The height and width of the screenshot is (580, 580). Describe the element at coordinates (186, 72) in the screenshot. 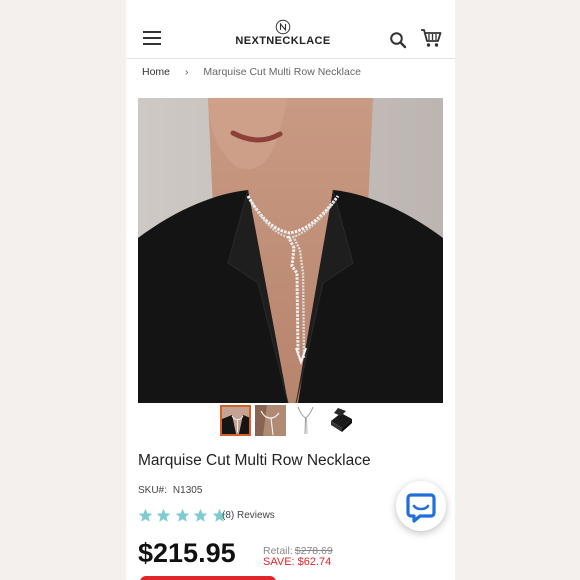

I see `chevron-right-icon: ›` at that location.